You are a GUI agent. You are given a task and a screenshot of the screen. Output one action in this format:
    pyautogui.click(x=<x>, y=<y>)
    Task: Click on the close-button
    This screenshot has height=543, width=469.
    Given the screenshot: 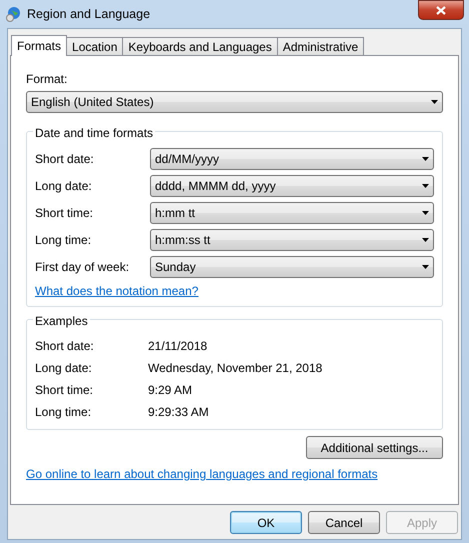 What is the action you would take?
    pyautogui.click(x=441, y=10)
    